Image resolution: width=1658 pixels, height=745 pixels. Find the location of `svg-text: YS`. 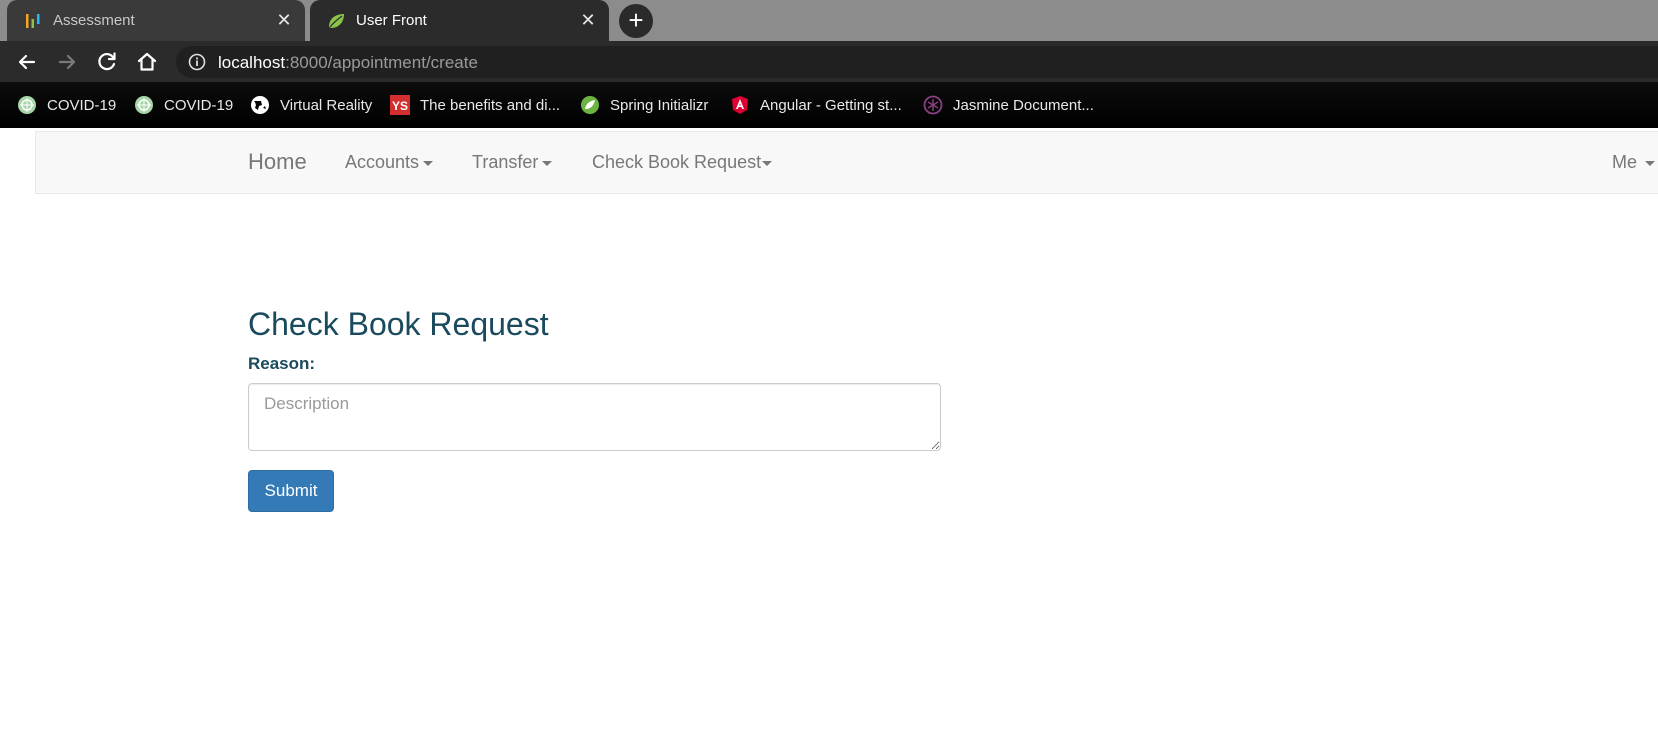

svg-text: YS is located at coordinates (400, 106).